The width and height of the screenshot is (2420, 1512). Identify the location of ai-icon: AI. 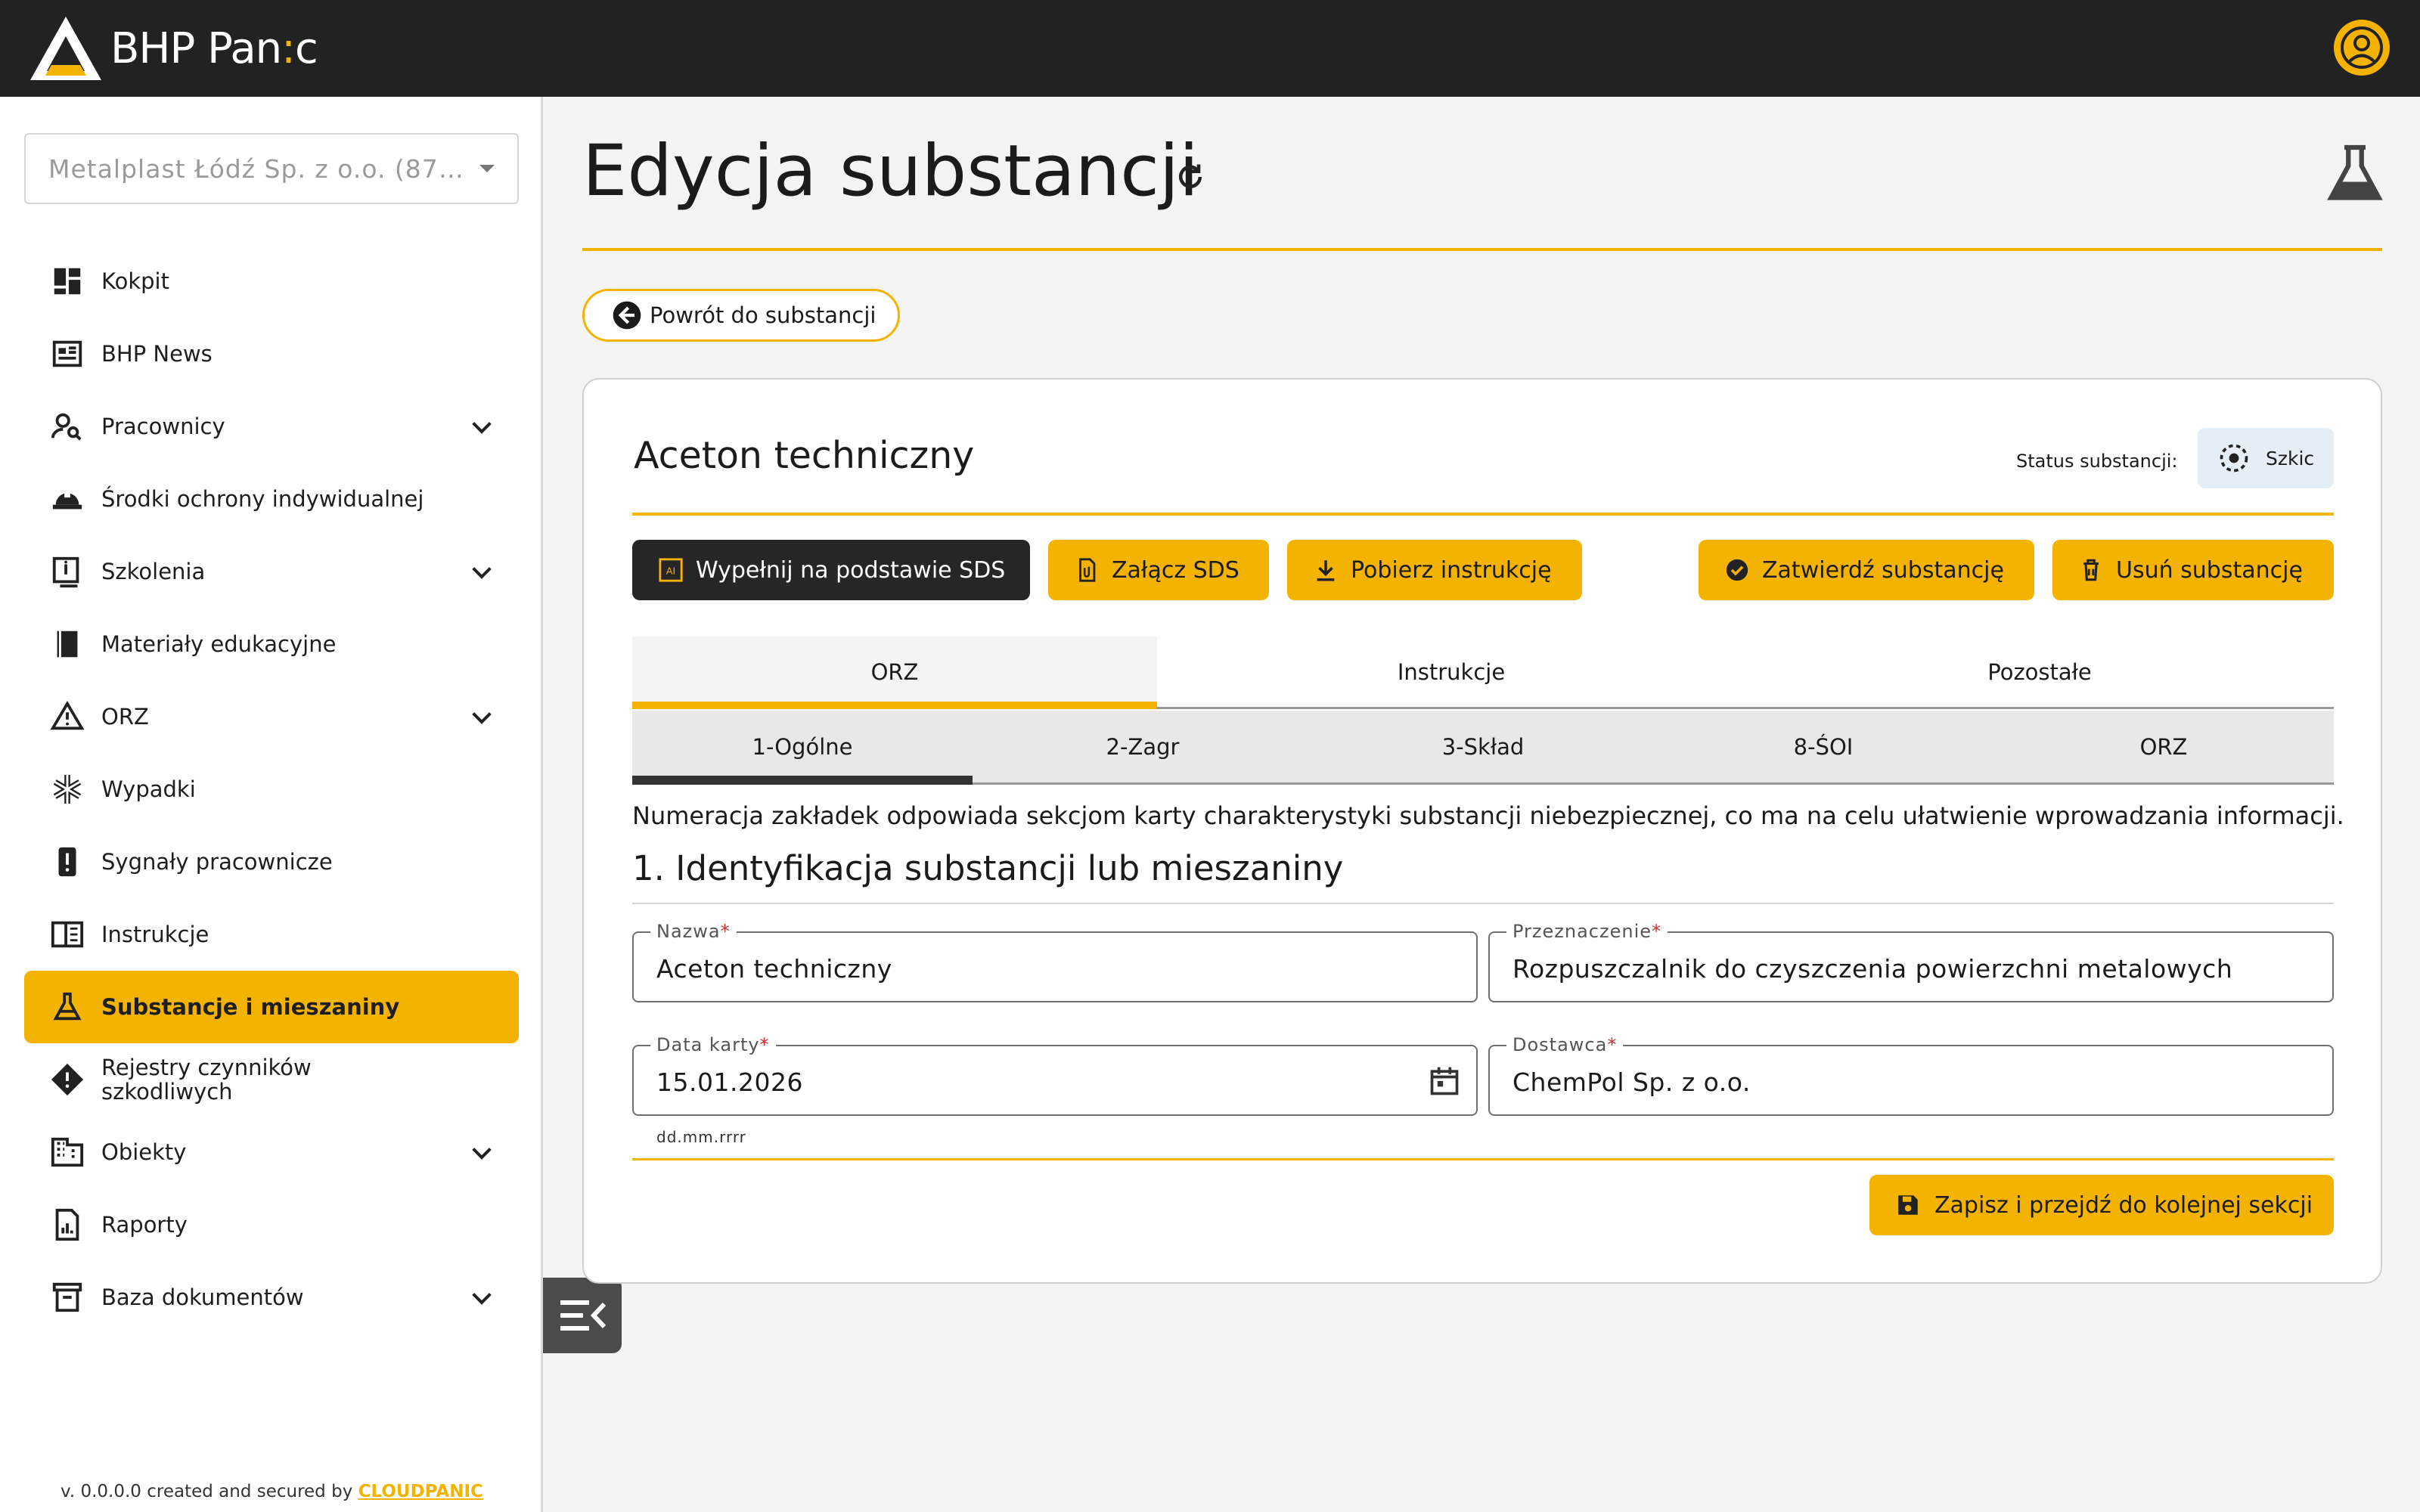
(671, 570).